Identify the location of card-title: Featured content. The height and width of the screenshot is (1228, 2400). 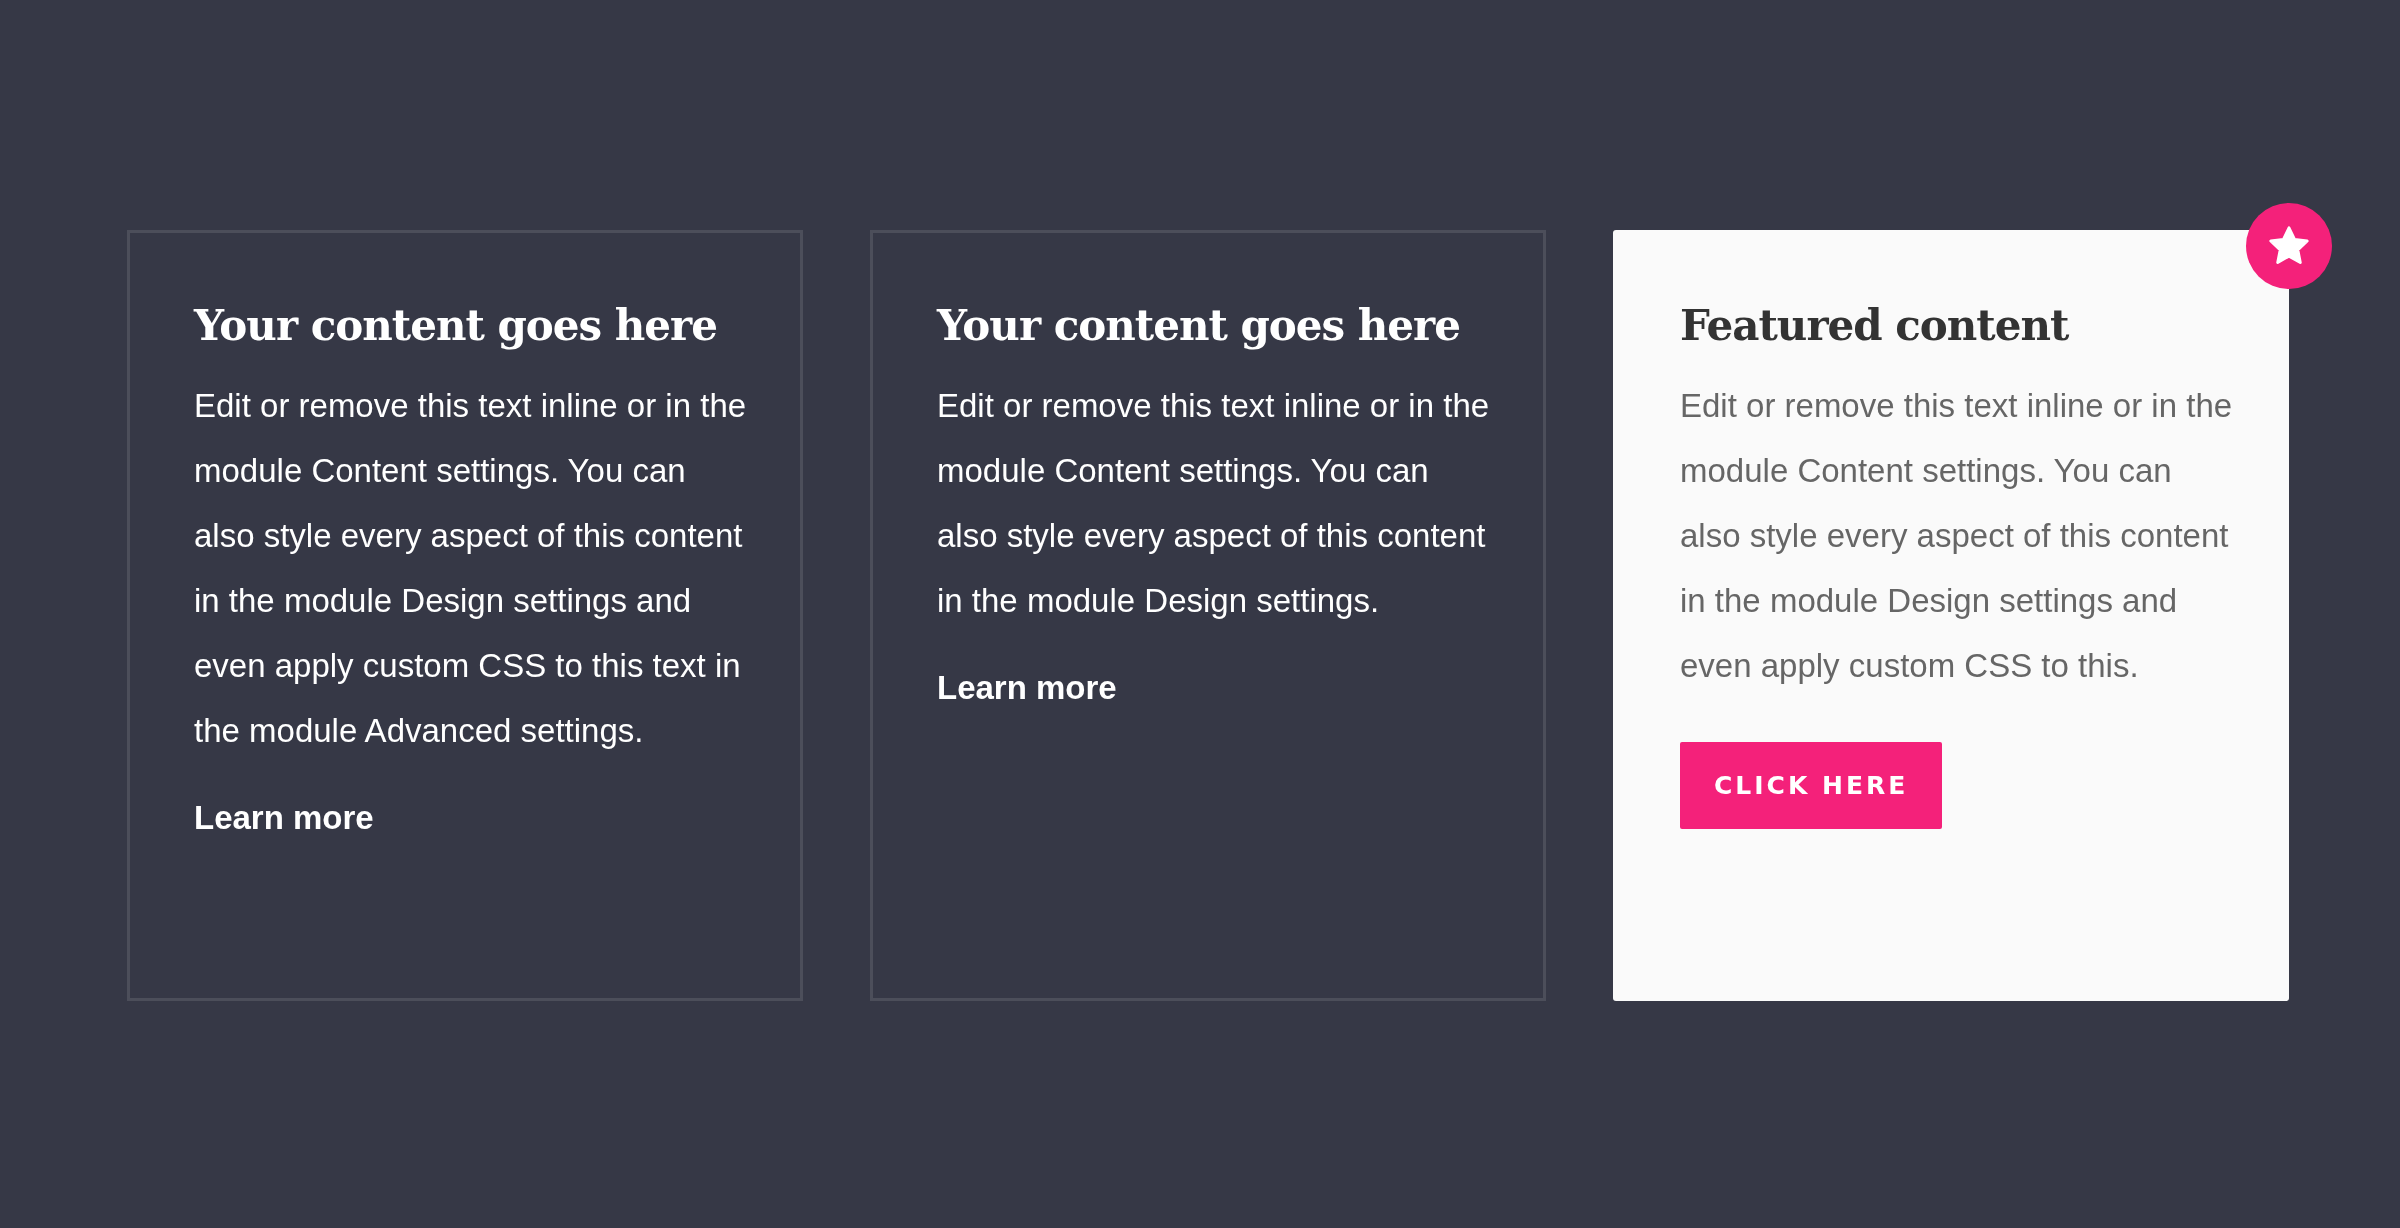
(1875, 326).